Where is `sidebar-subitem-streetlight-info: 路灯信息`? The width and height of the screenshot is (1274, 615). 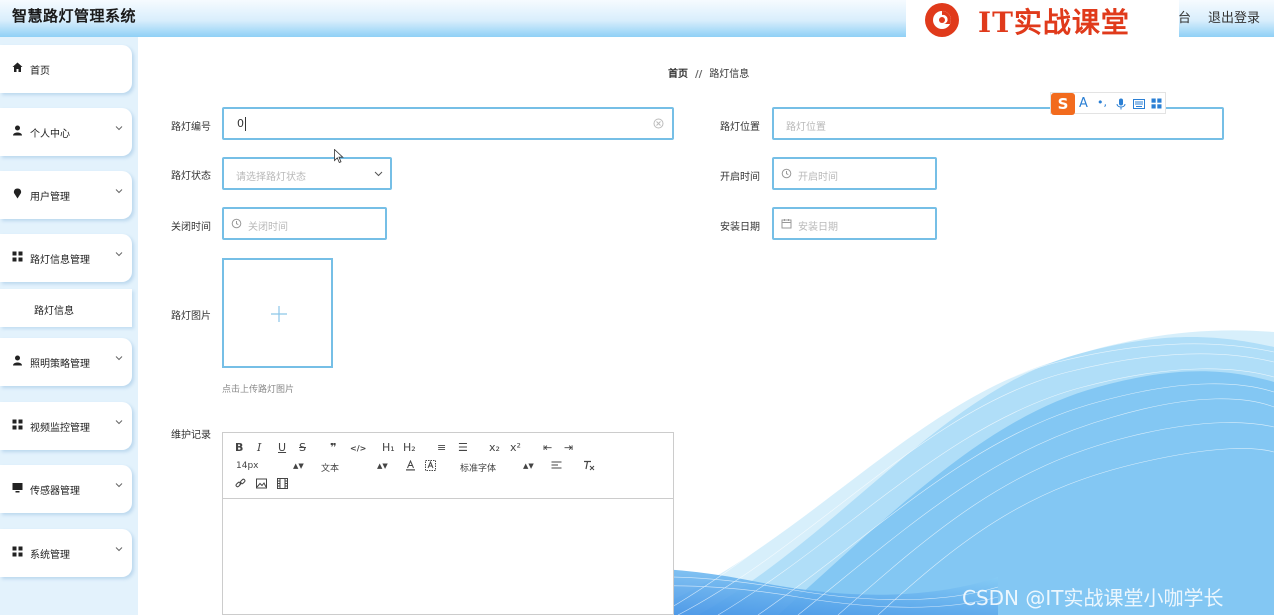
sidebar-subitem-streetlight-info: 路灯信息 is located at coordinates (66, 308).